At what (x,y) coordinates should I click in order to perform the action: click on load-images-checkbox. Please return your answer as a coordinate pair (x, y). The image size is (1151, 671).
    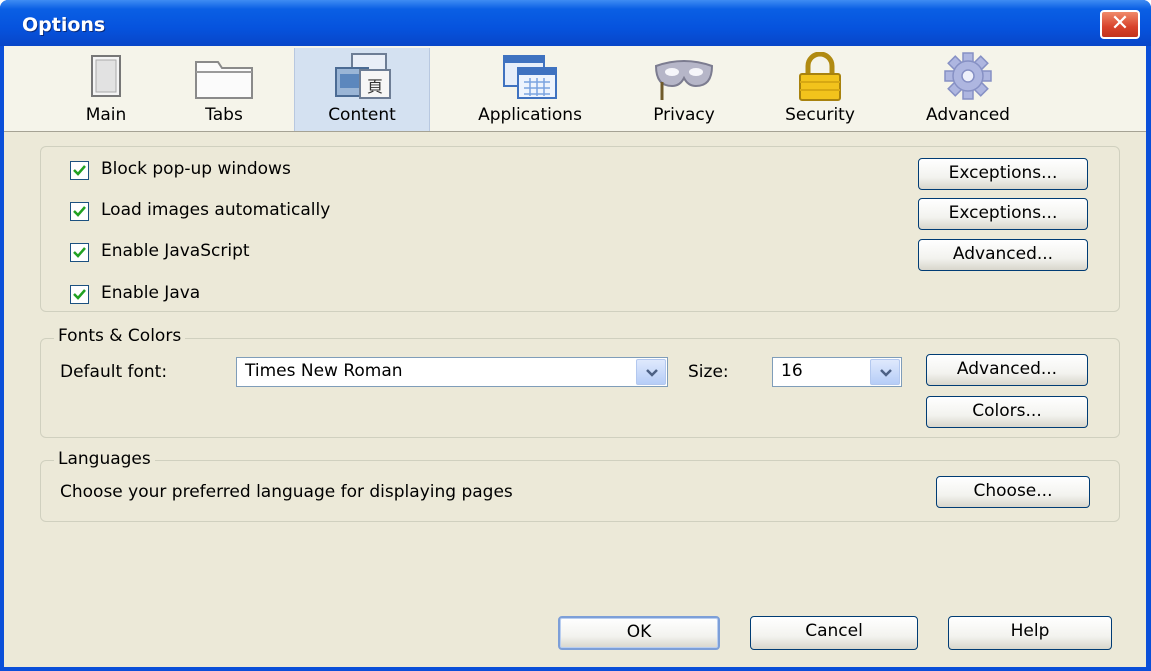
    Looking at the image, I should click on (79, 211).